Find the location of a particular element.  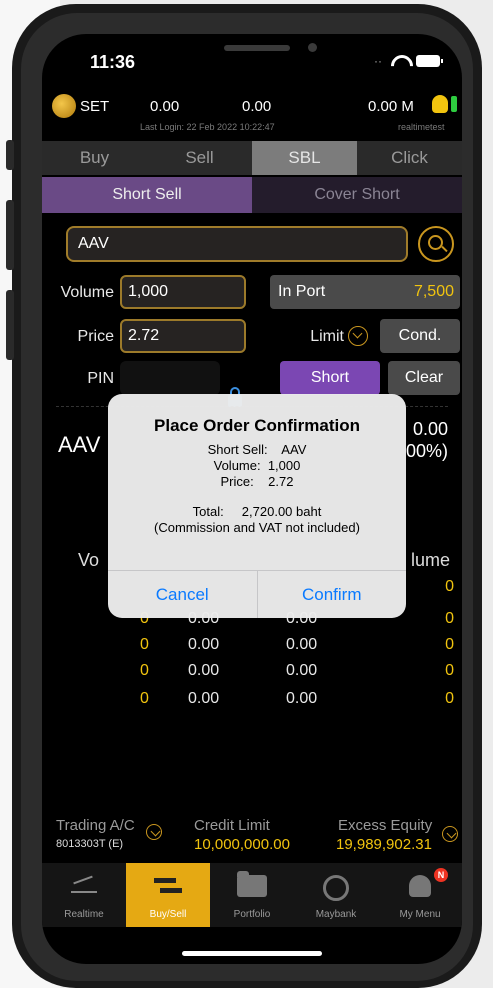

speaker is located at coordinates (257, 48).